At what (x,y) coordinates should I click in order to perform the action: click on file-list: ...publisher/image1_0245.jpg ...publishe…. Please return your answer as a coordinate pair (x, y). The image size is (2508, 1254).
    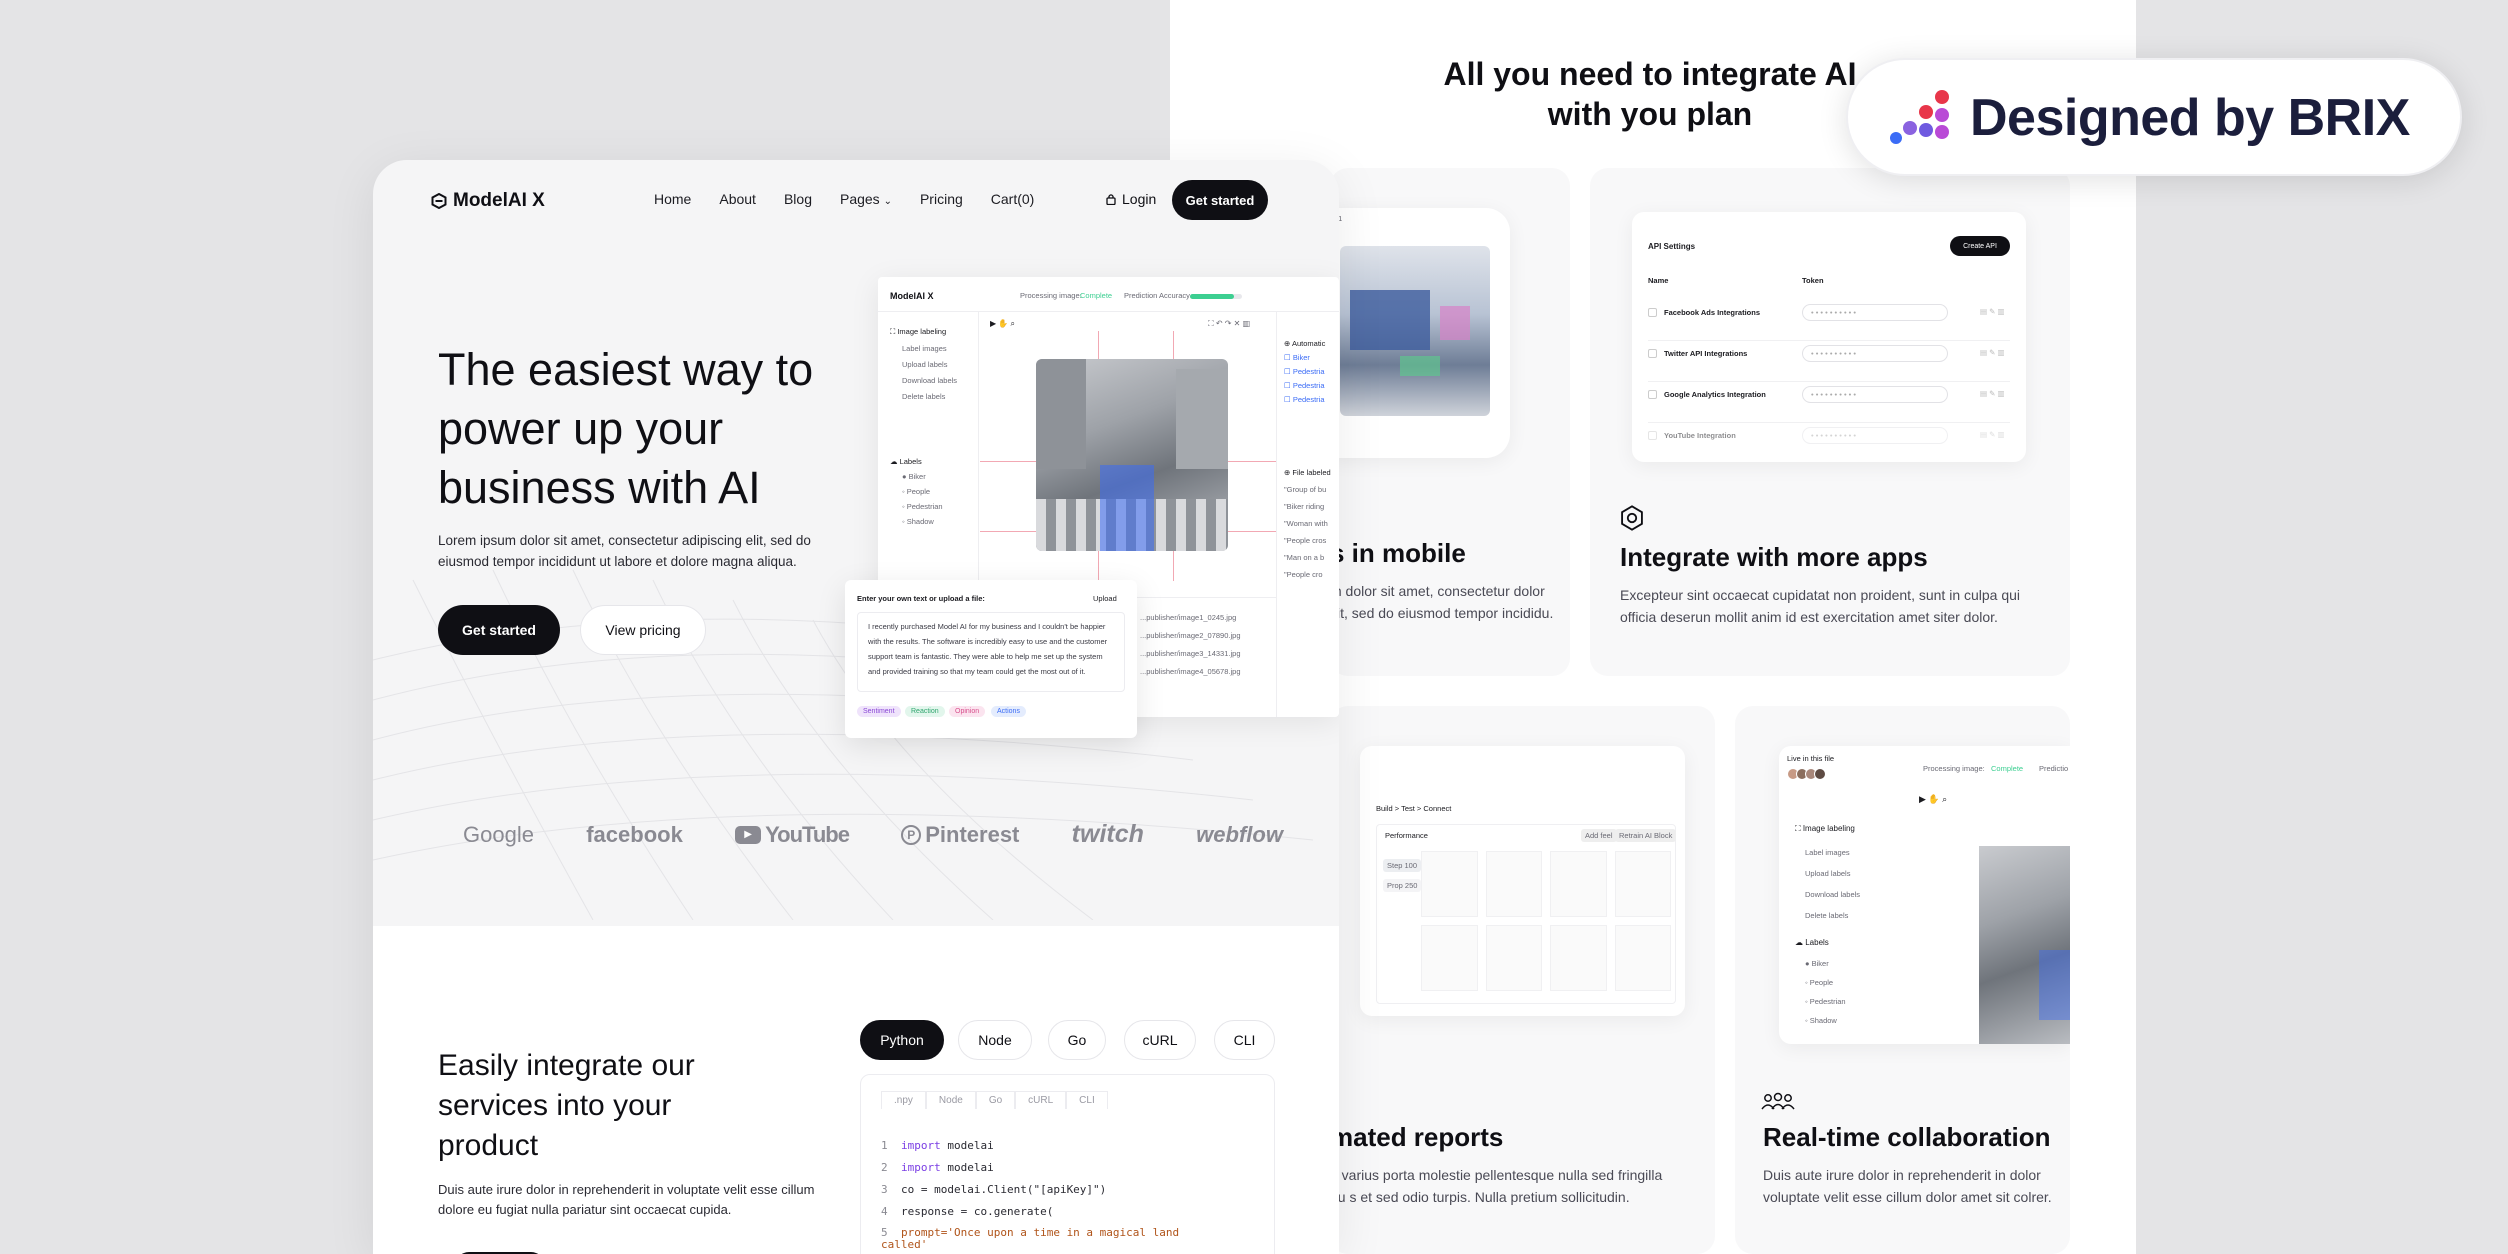
    Looking at the image, I should click on (1190, 644).